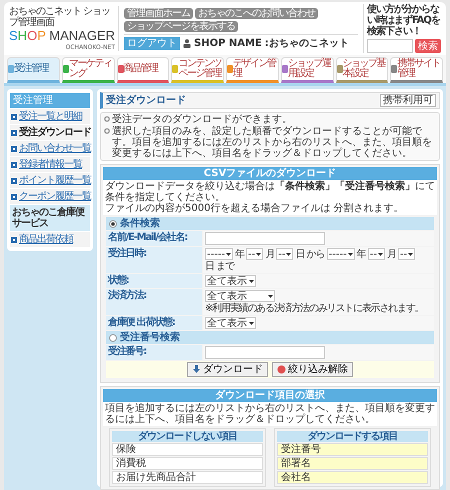  Describe the element at coordinates (60, 17) in the screenshot. I see `site-subtitle: おちゃのこネット ショップ管理画面` at that location.